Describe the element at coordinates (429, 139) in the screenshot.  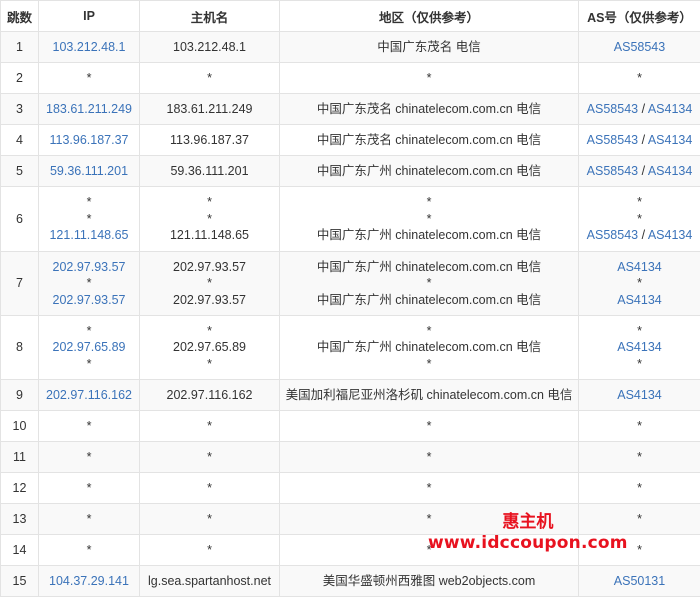
I see `location-text: 中国广东茂名 chinatelecom.com.cn 电信` at that location.